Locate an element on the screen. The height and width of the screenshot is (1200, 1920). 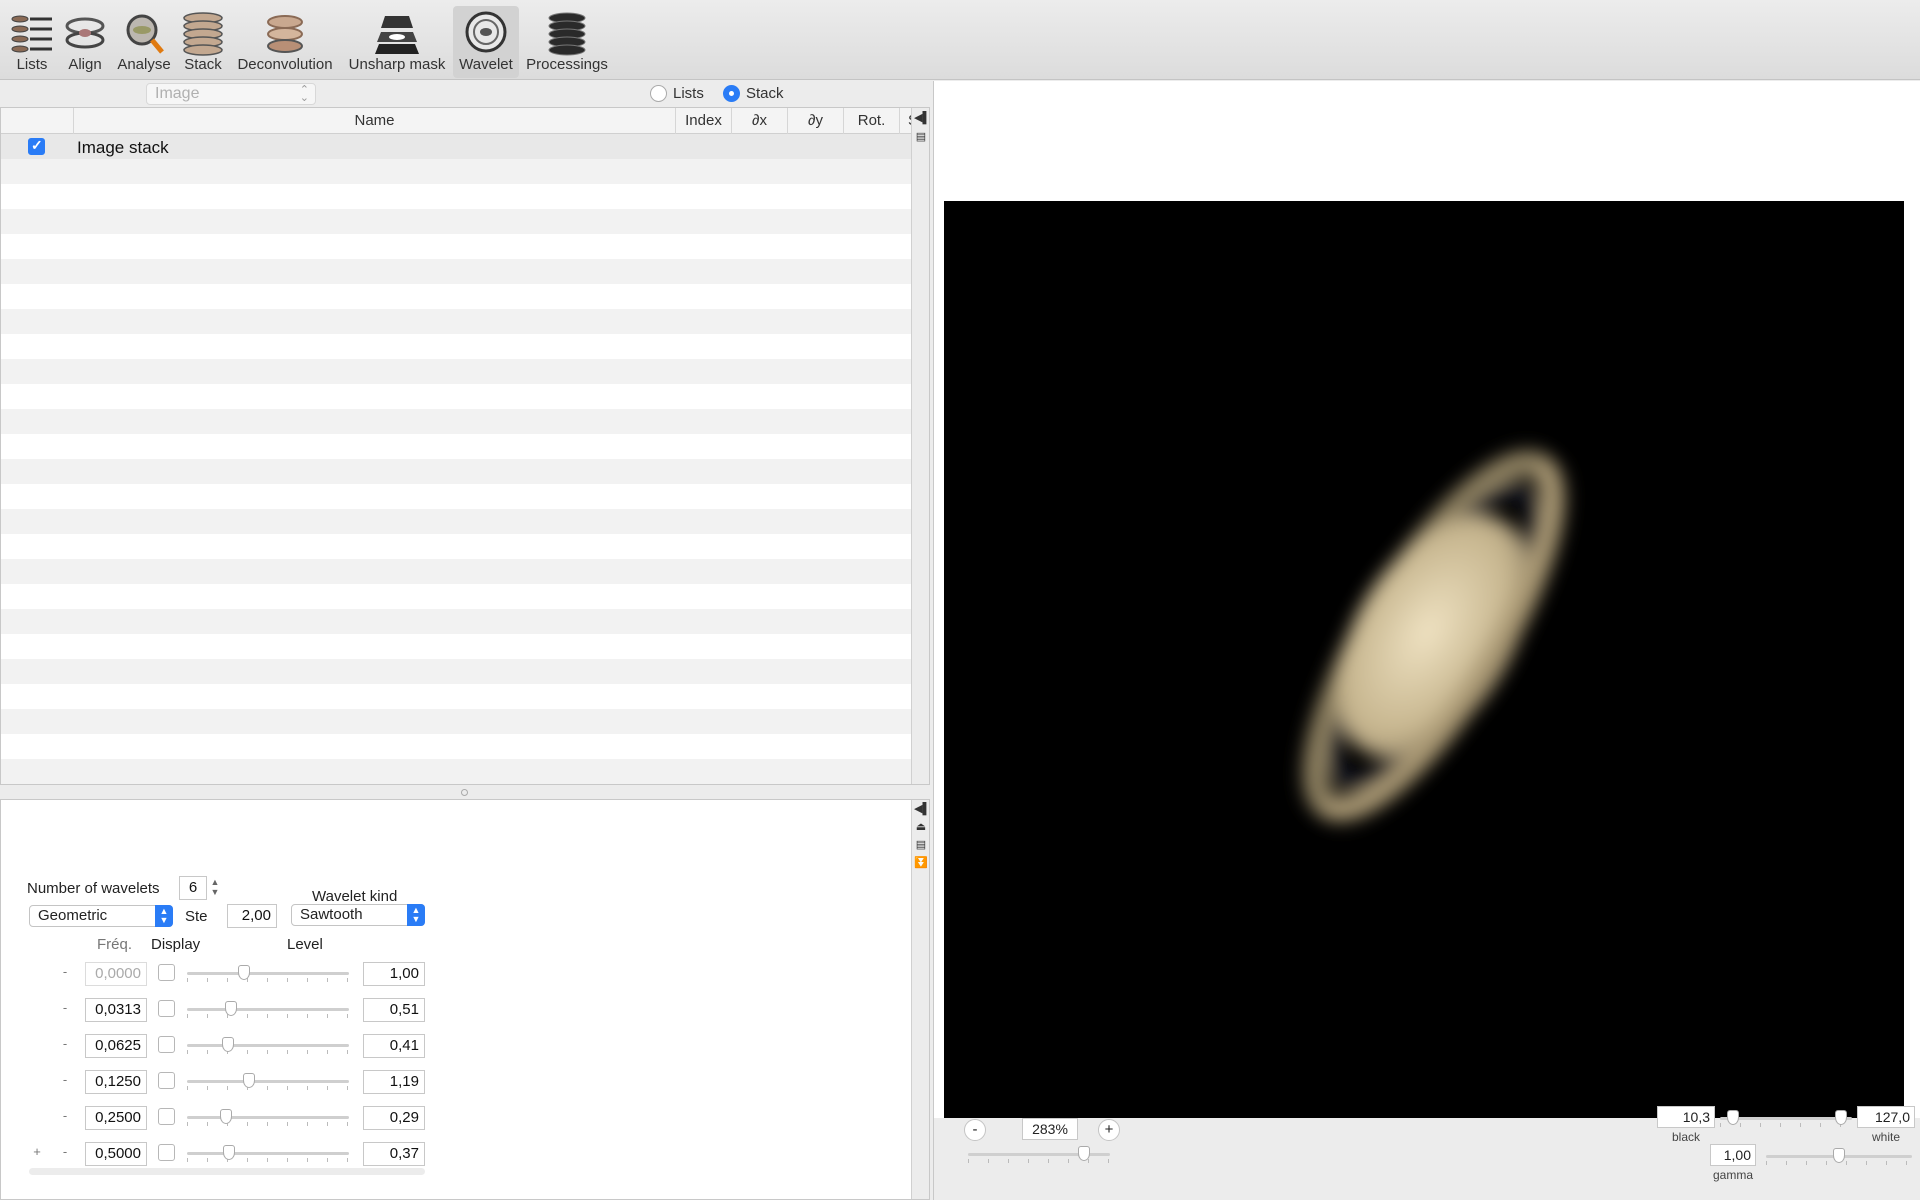
col-s-header: S is located at coordinates (905, 121).